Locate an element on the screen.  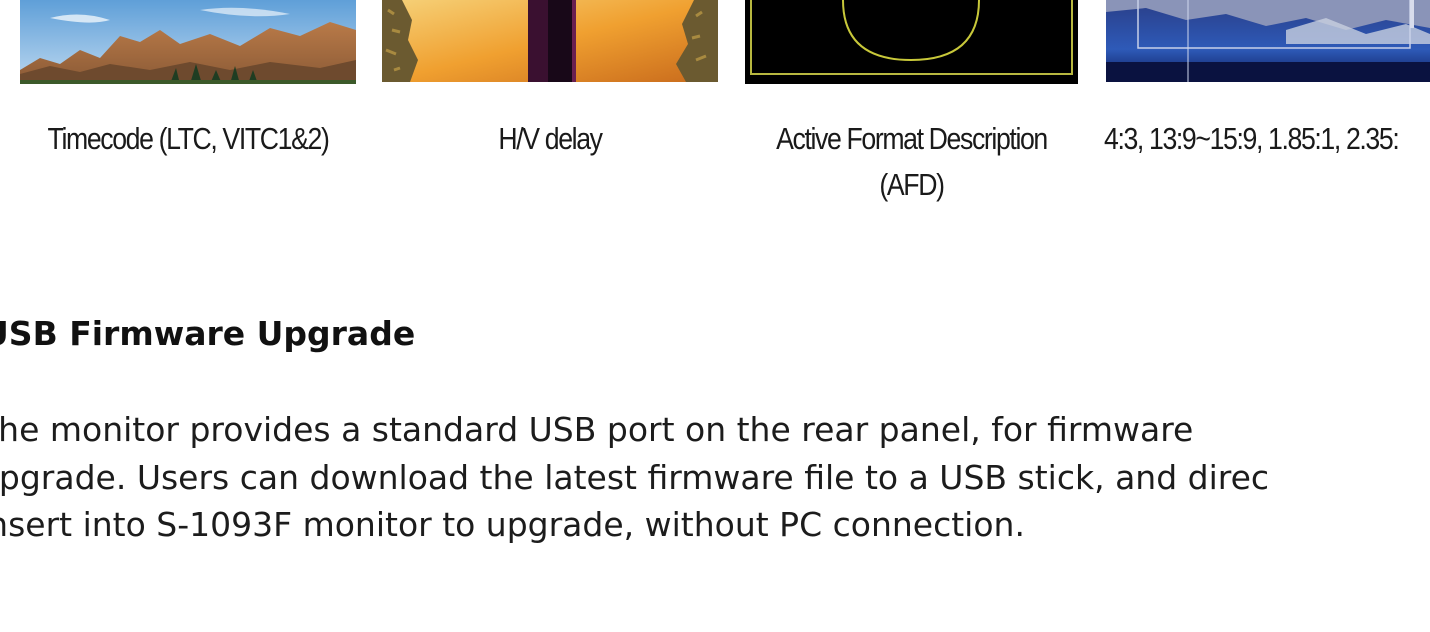
afd-caption-line1: Active Format Description is located at coordinates (912, 138).